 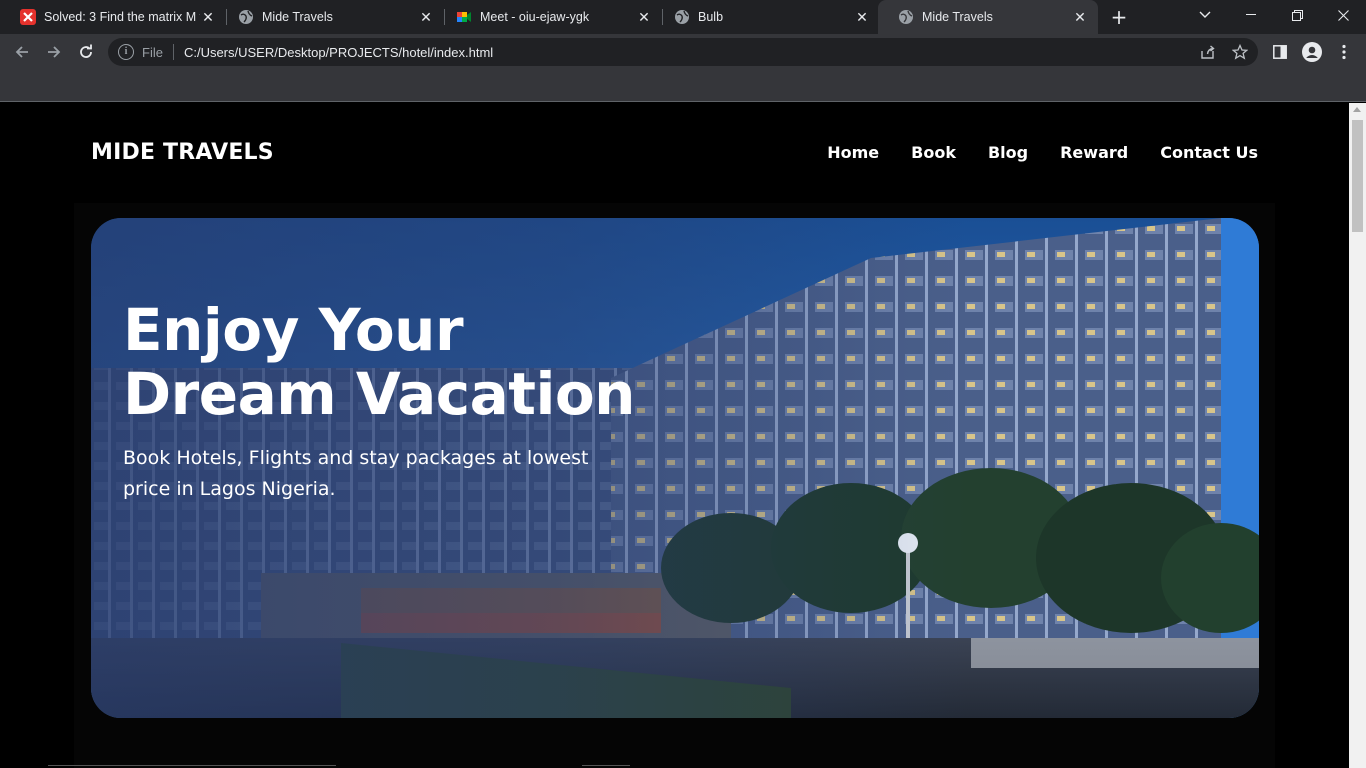 I want to click on restore-icon, so click(x=1297, y=15).